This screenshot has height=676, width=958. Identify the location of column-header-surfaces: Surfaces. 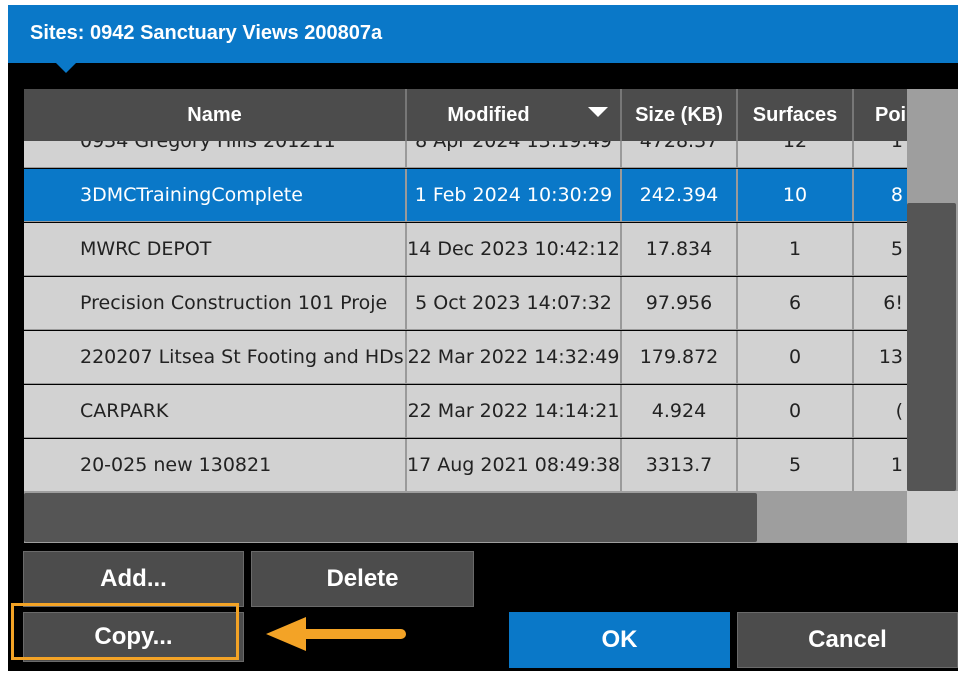
(796, 115).